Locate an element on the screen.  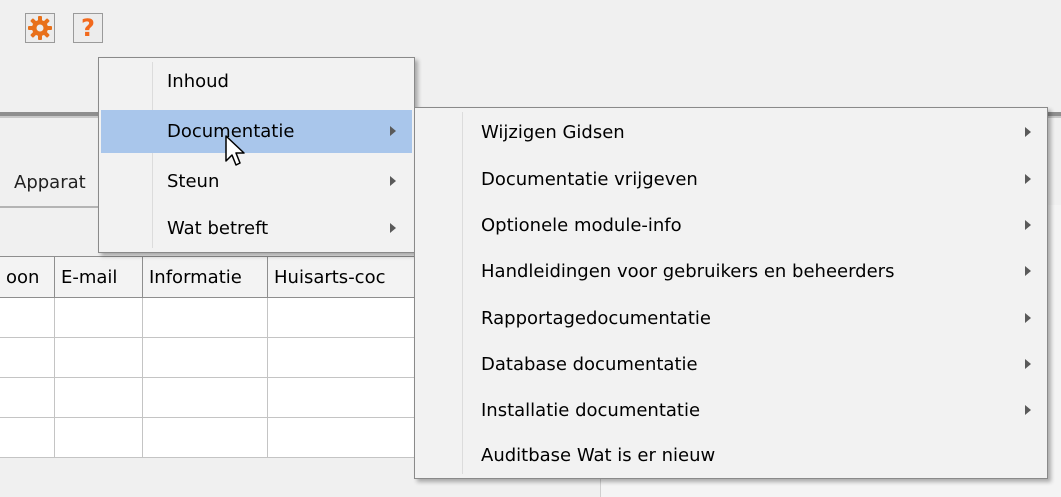
settings-button is located at coordinates (40, 28).